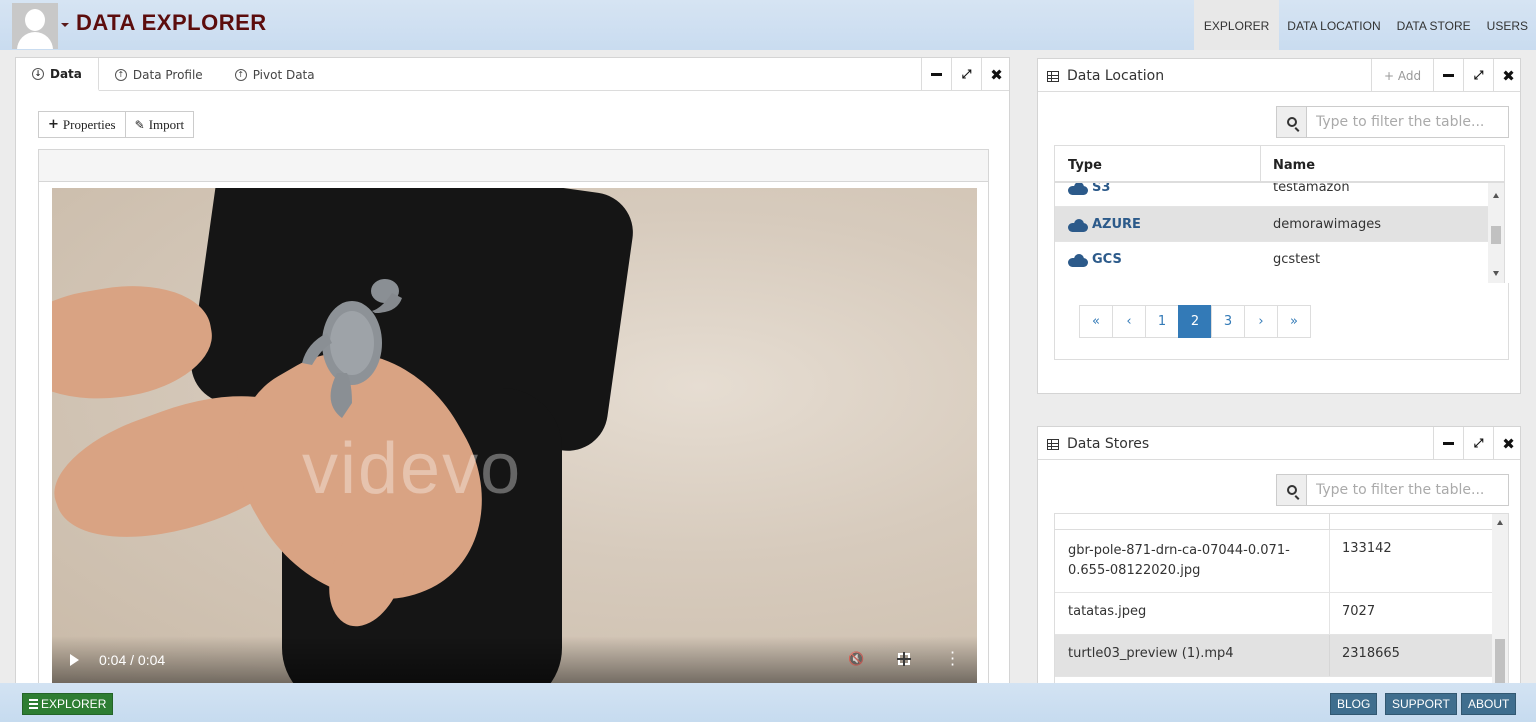 Image resolution: width=1536 pixels, height=722 pixels. I want to click on type-cell: GCS, so click(1095, 259).